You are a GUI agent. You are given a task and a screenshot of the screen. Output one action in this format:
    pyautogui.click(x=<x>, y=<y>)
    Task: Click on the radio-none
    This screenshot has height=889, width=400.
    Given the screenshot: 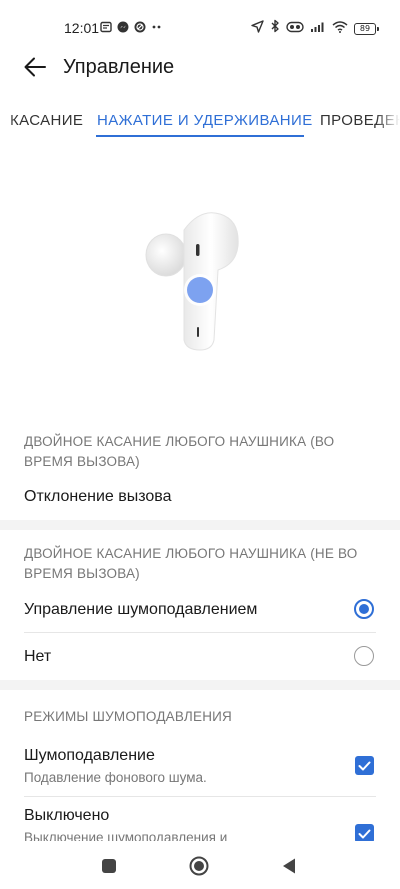 What is the action you would take?
    pyautogui.click(x=364, y=656)
    